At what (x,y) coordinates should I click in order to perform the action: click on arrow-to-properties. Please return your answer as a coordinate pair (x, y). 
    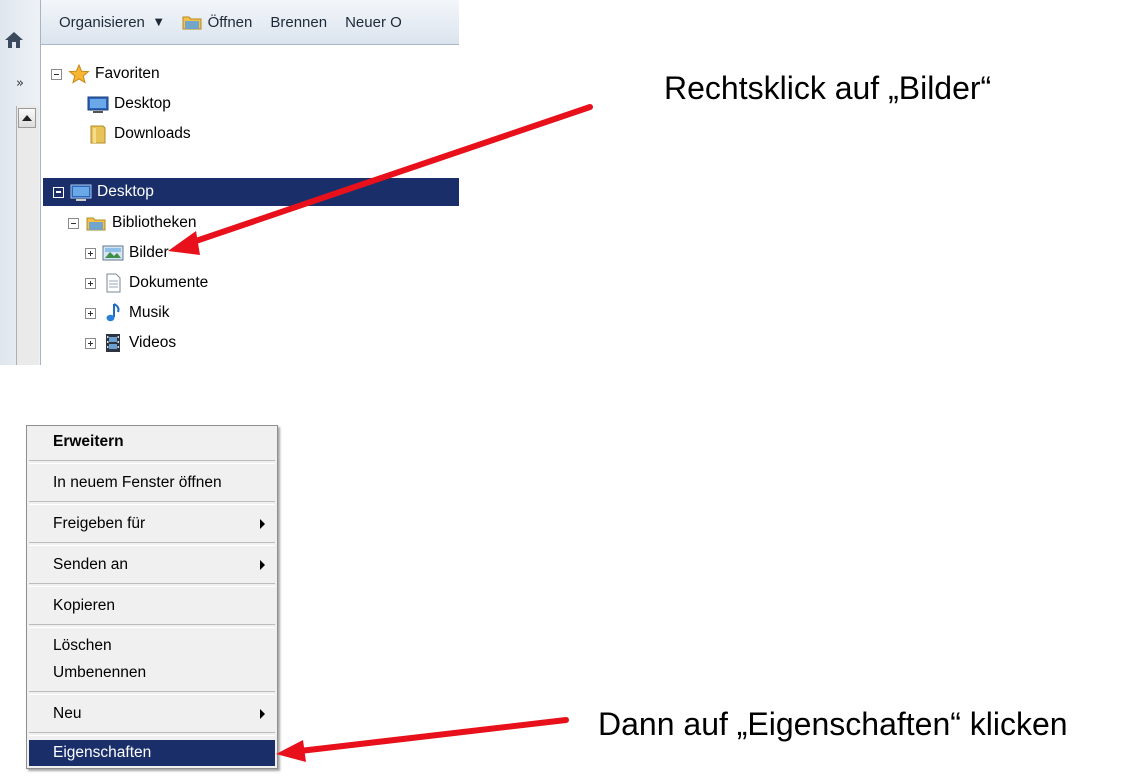
    Looking at the image, I should click on (422, 739).